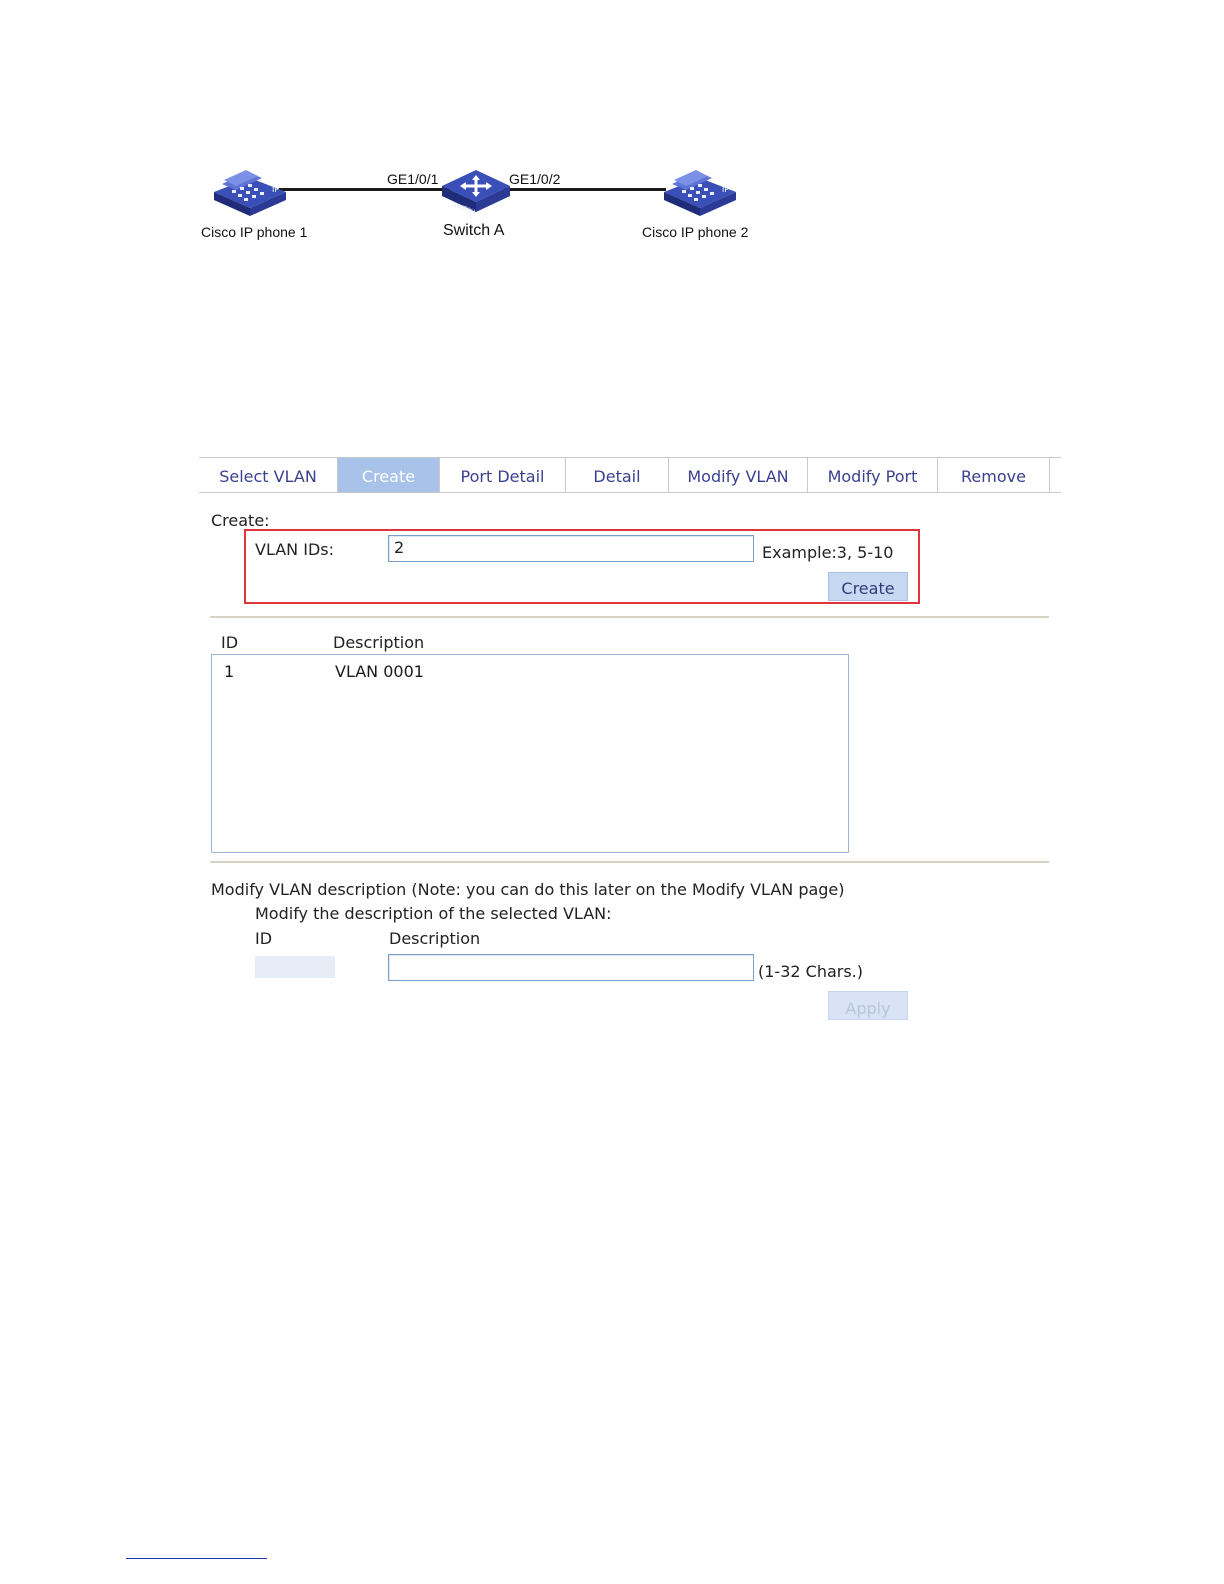 The height and width of the screenshot is (1584, 1224). I want to click on switch-icon: SWITCH, so click(476, 193).